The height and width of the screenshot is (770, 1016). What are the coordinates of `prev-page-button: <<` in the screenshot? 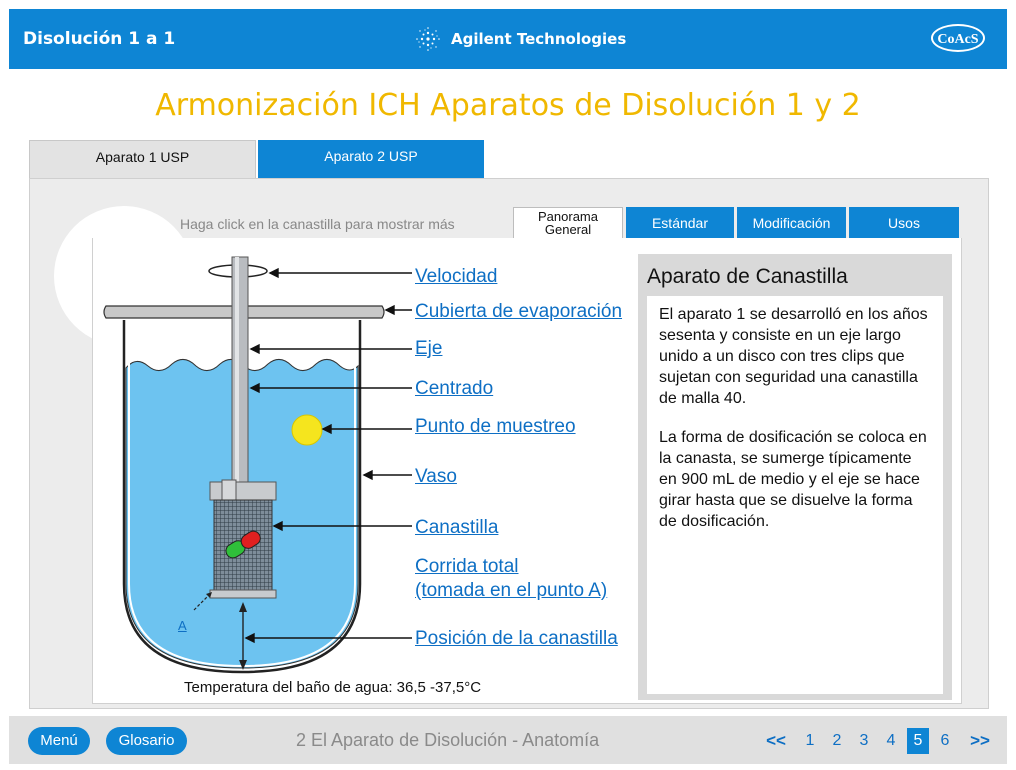 It's located at (776, 741).